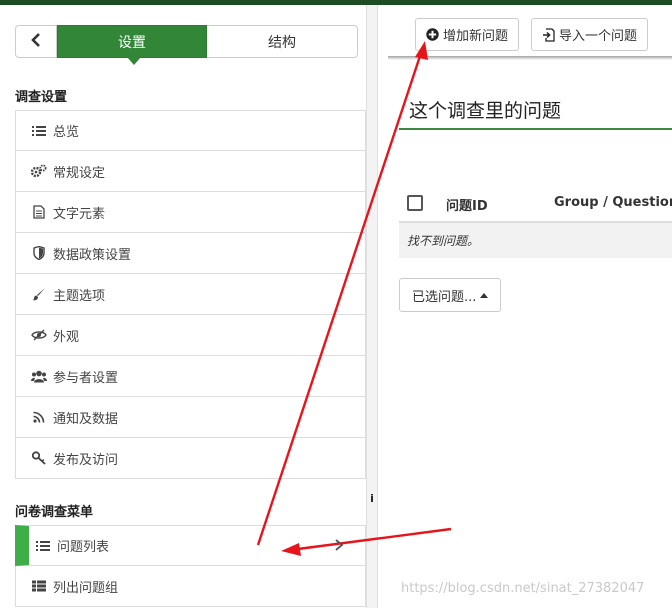 This screenshot has width=672, height=608. What do you see at coordinates (39, 586) in the screenshot?
I see `th-list-icon` at bounding box center [39, 586].